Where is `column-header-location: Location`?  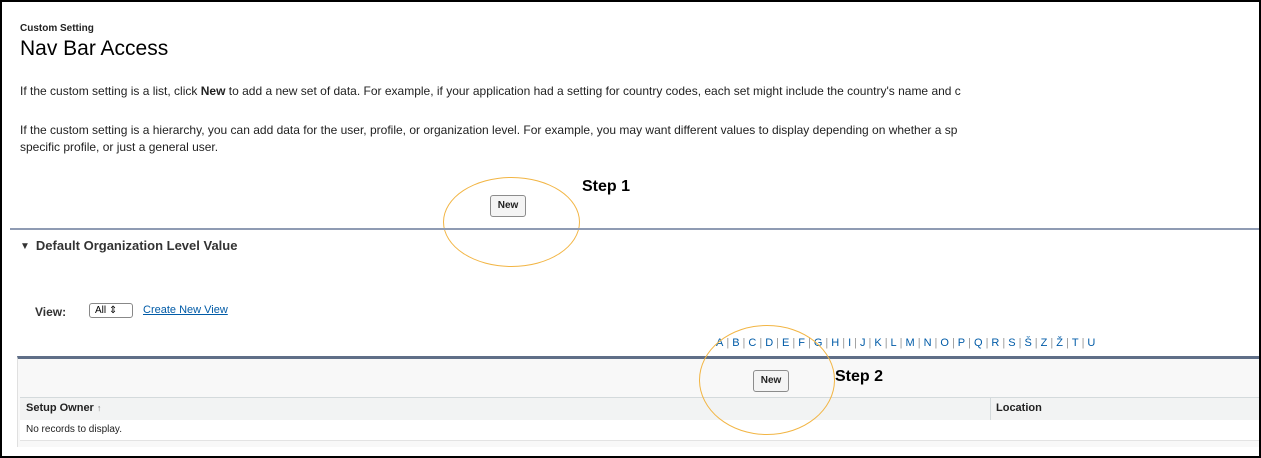
column-header-location: Location is located at coordinates (1019, 408).